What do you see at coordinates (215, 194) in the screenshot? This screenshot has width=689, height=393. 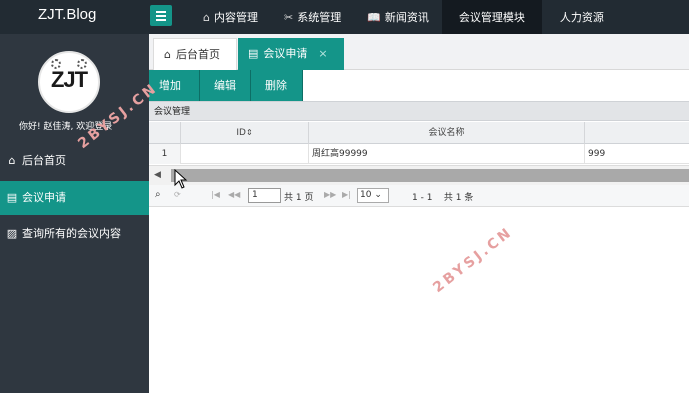 I see `first-page-icon: |◀` at bounding box center [215, 194].